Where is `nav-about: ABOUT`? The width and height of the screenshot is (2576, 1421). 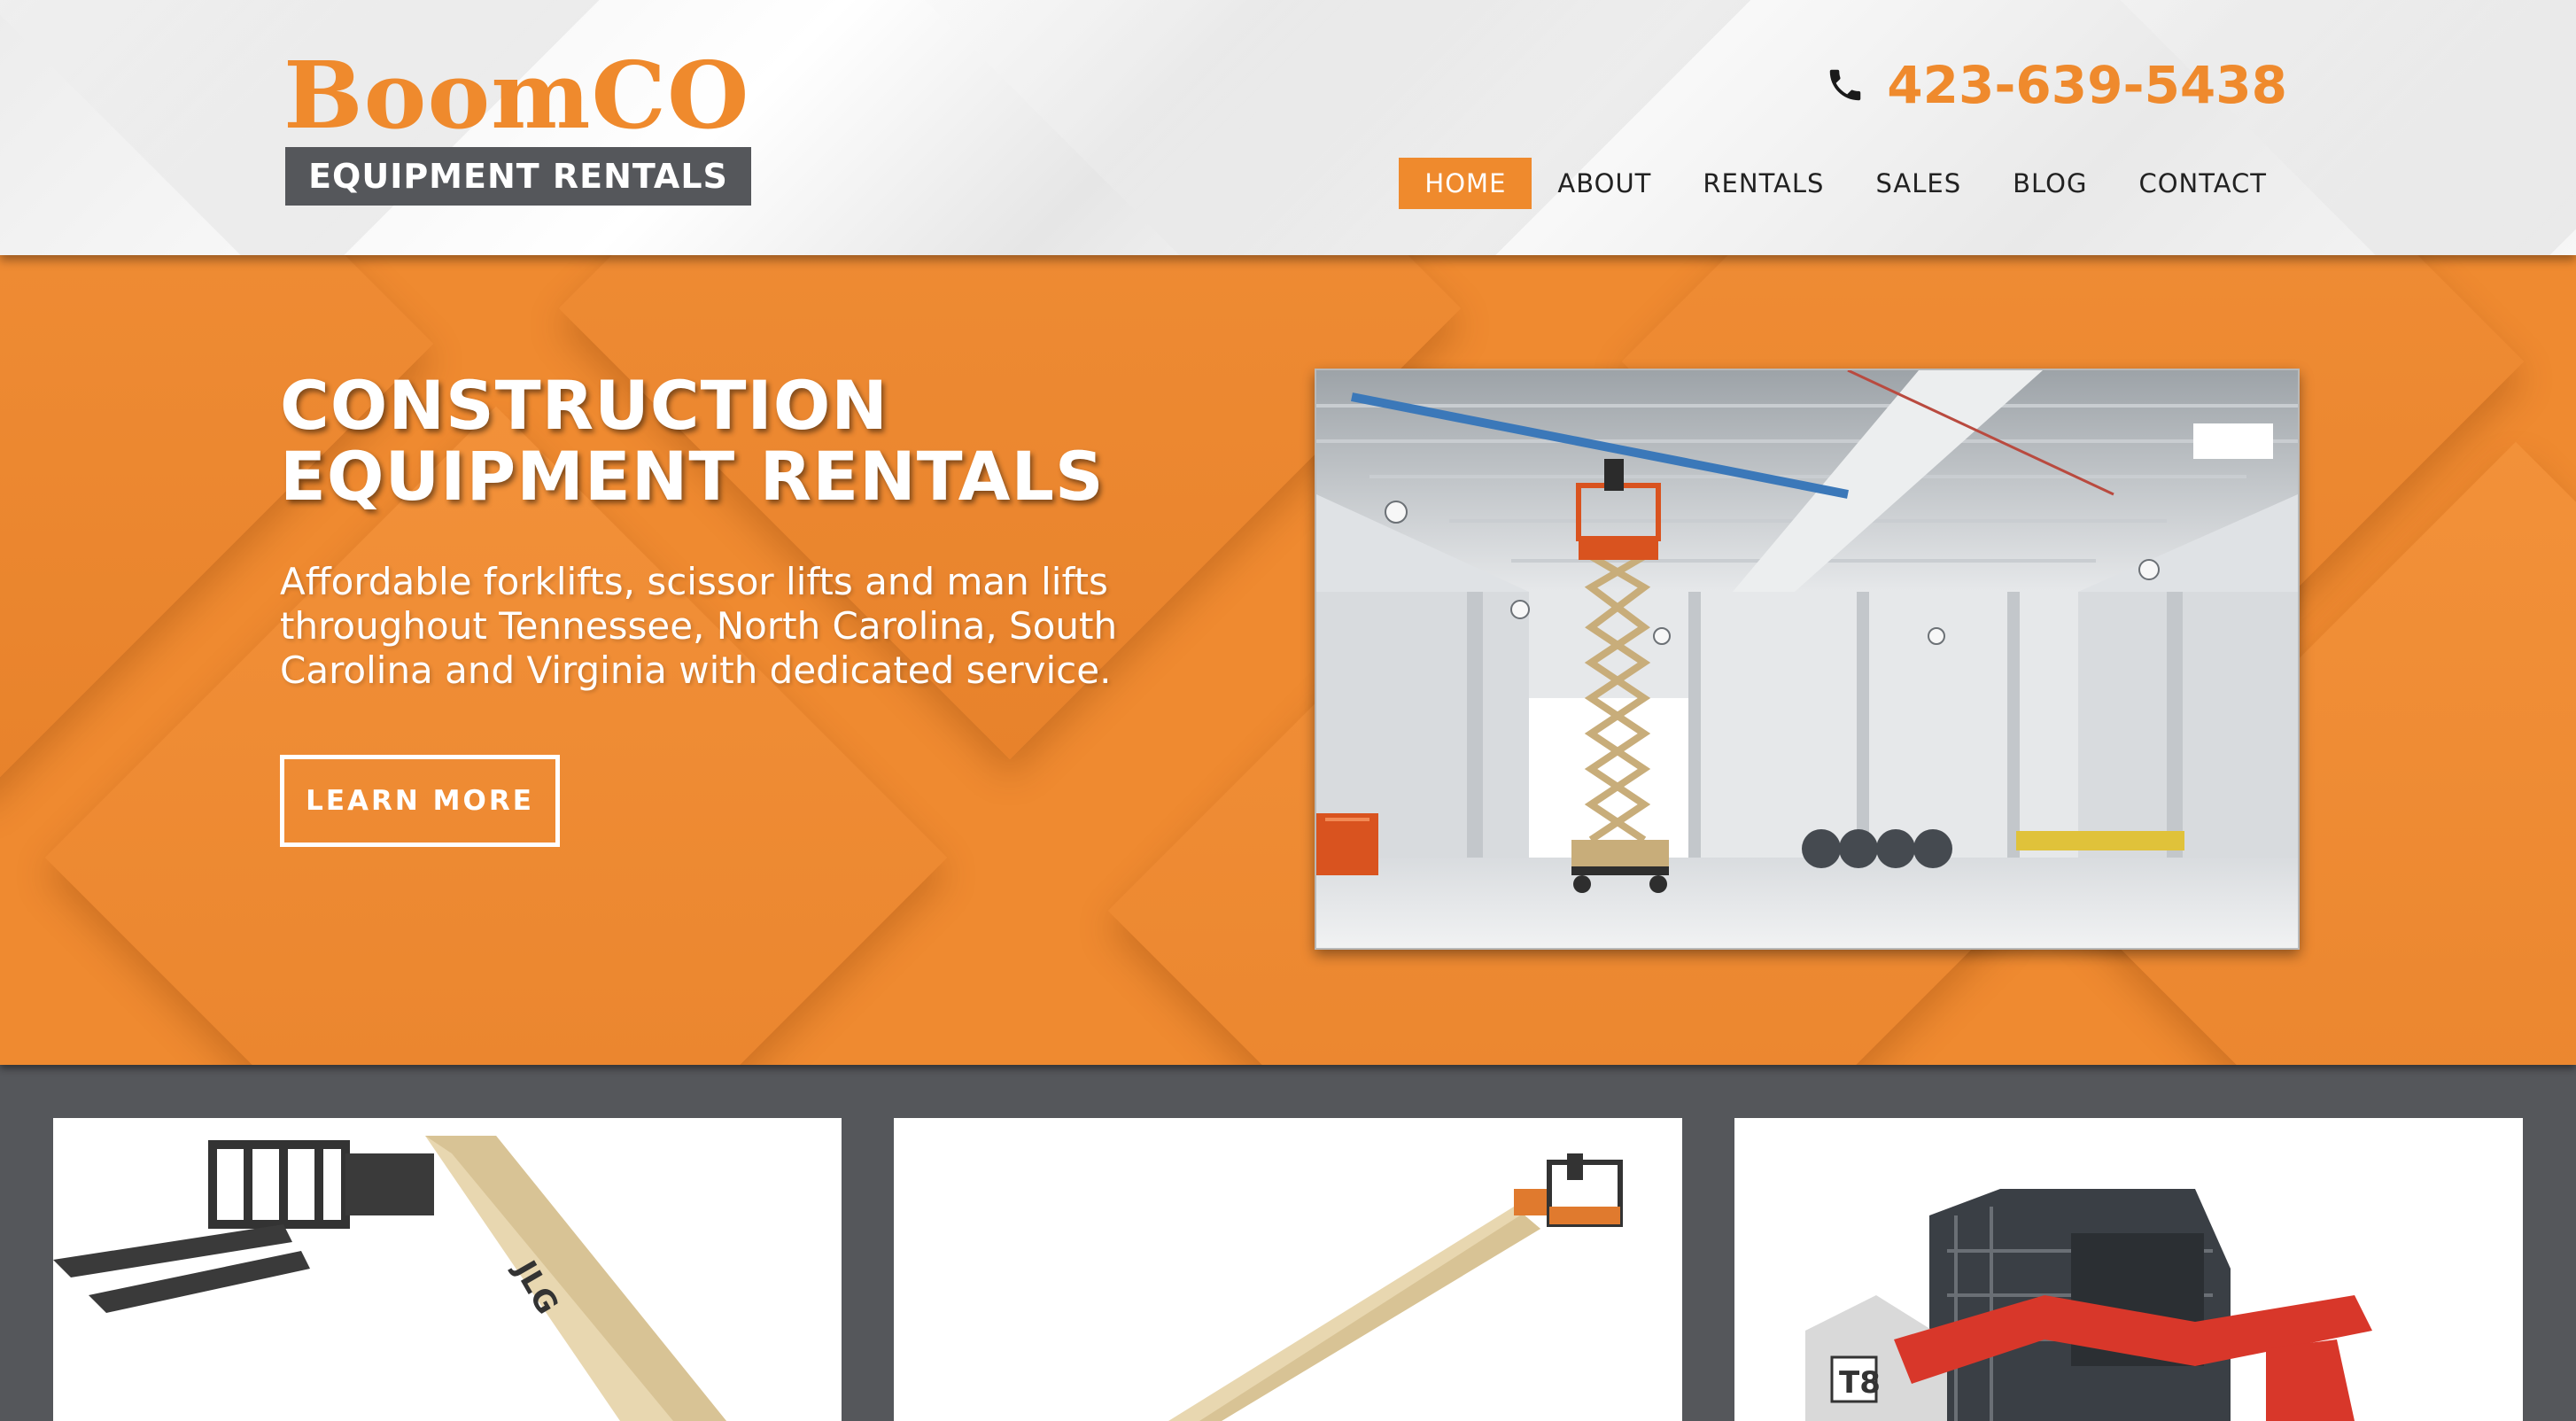 nav-about: ABOUT is located at coordinates (1604, 183).